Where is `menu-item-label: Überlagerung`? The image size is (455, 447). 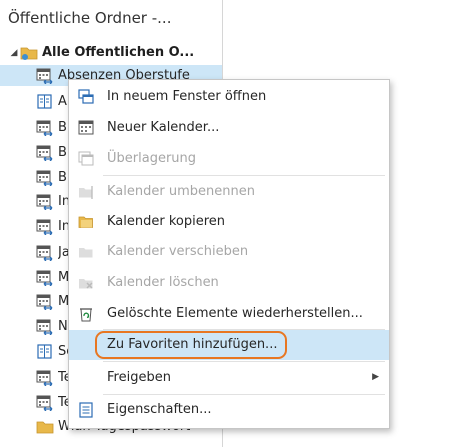 menu-item-label: Überlagerung is located at coordinates (152, 158).